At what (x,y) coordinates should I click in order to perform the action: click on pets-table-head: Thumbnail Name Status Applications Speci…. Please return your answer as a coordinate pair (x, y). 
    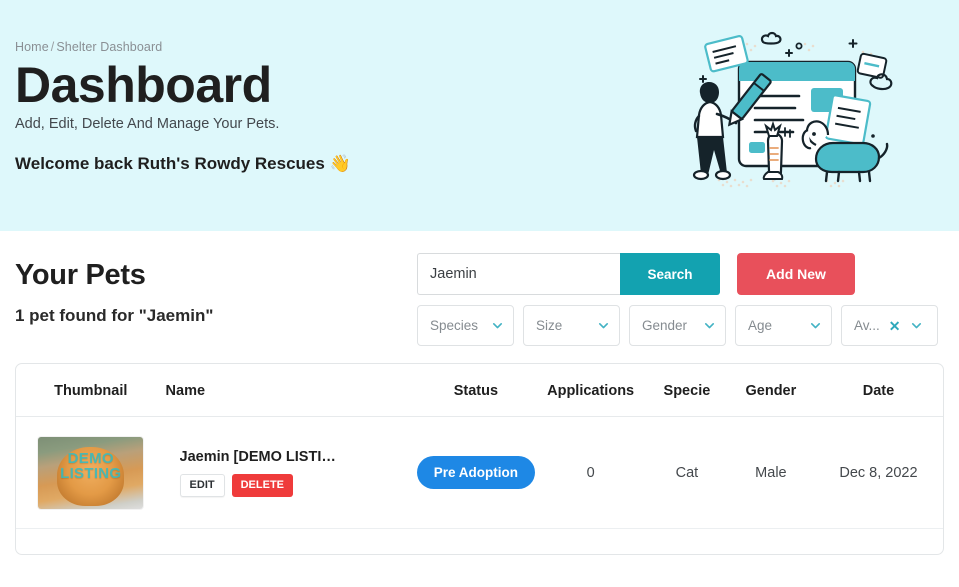
    Looking at the image, I should click on (479, 390).